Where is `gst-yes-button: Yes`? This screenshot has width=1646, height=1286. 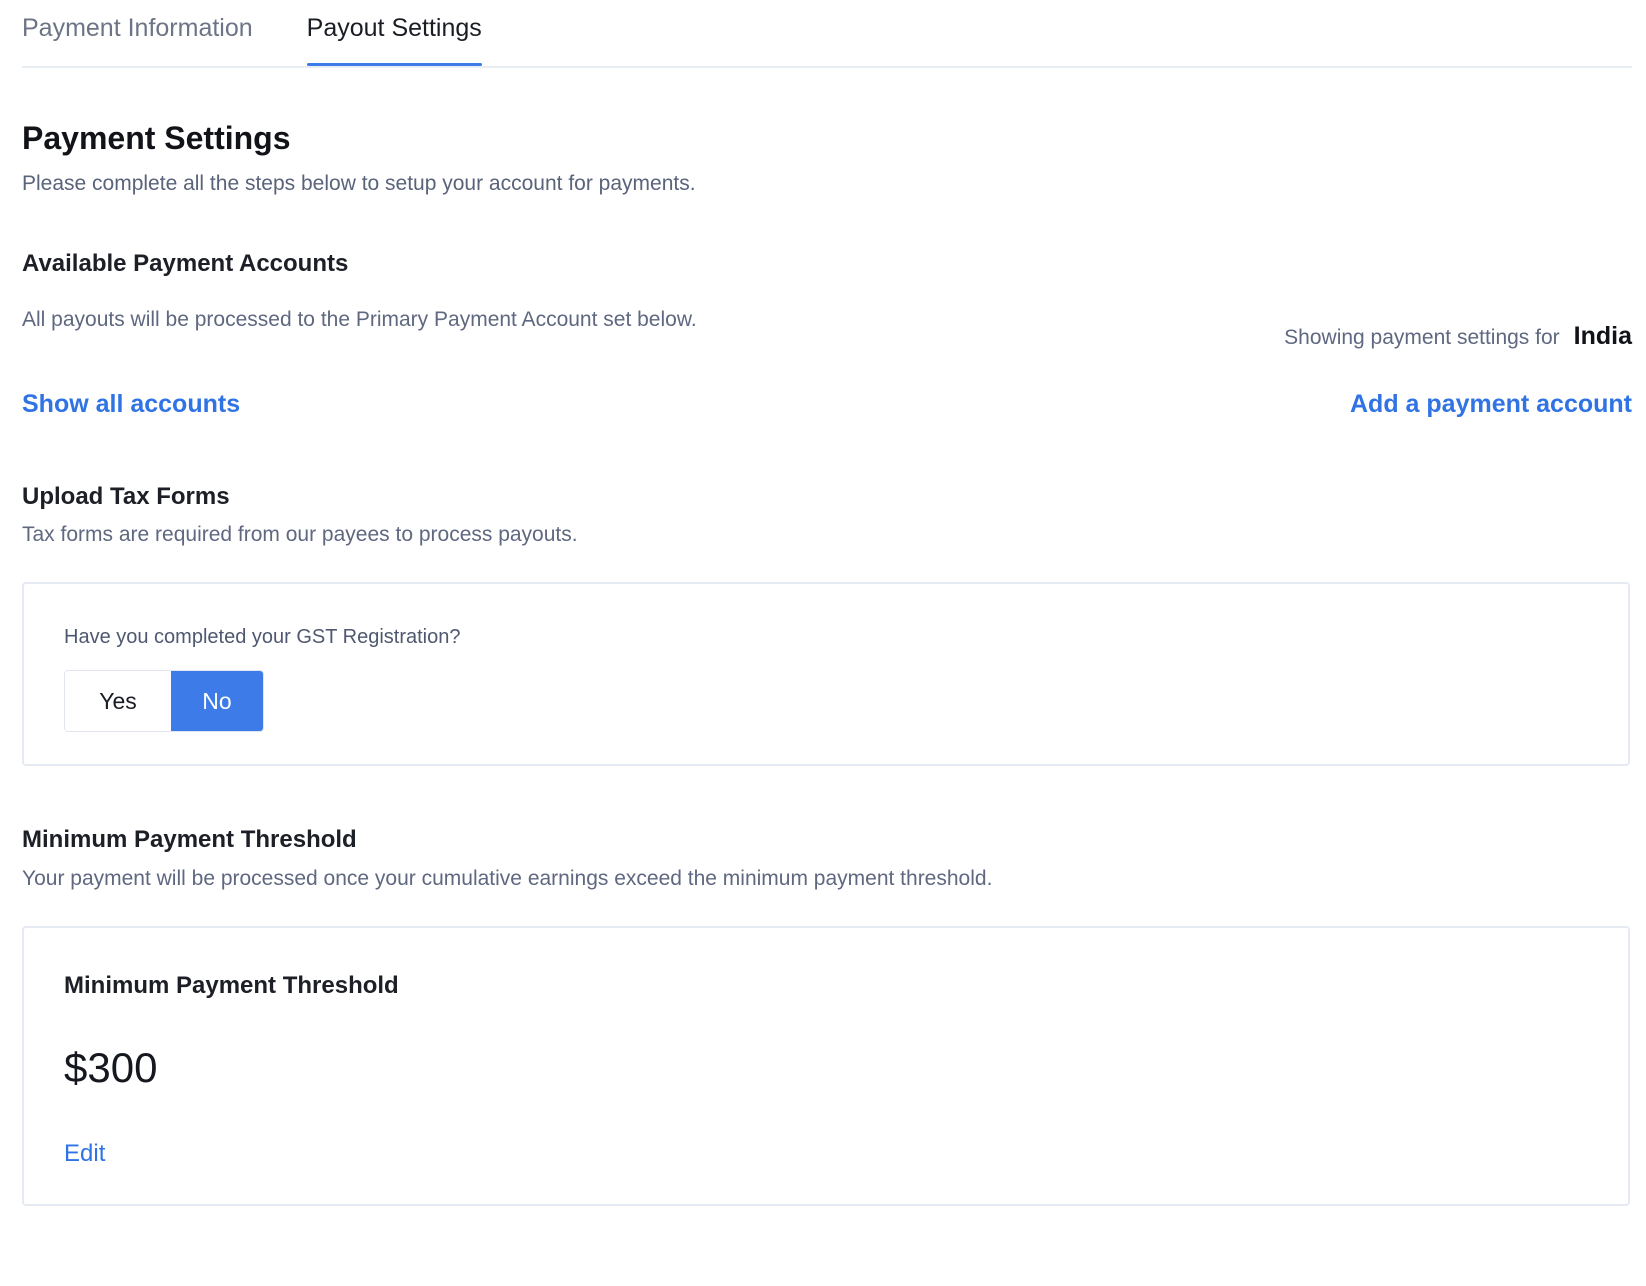
gst-yes-button: Yes is located at coordinates (118, 701).